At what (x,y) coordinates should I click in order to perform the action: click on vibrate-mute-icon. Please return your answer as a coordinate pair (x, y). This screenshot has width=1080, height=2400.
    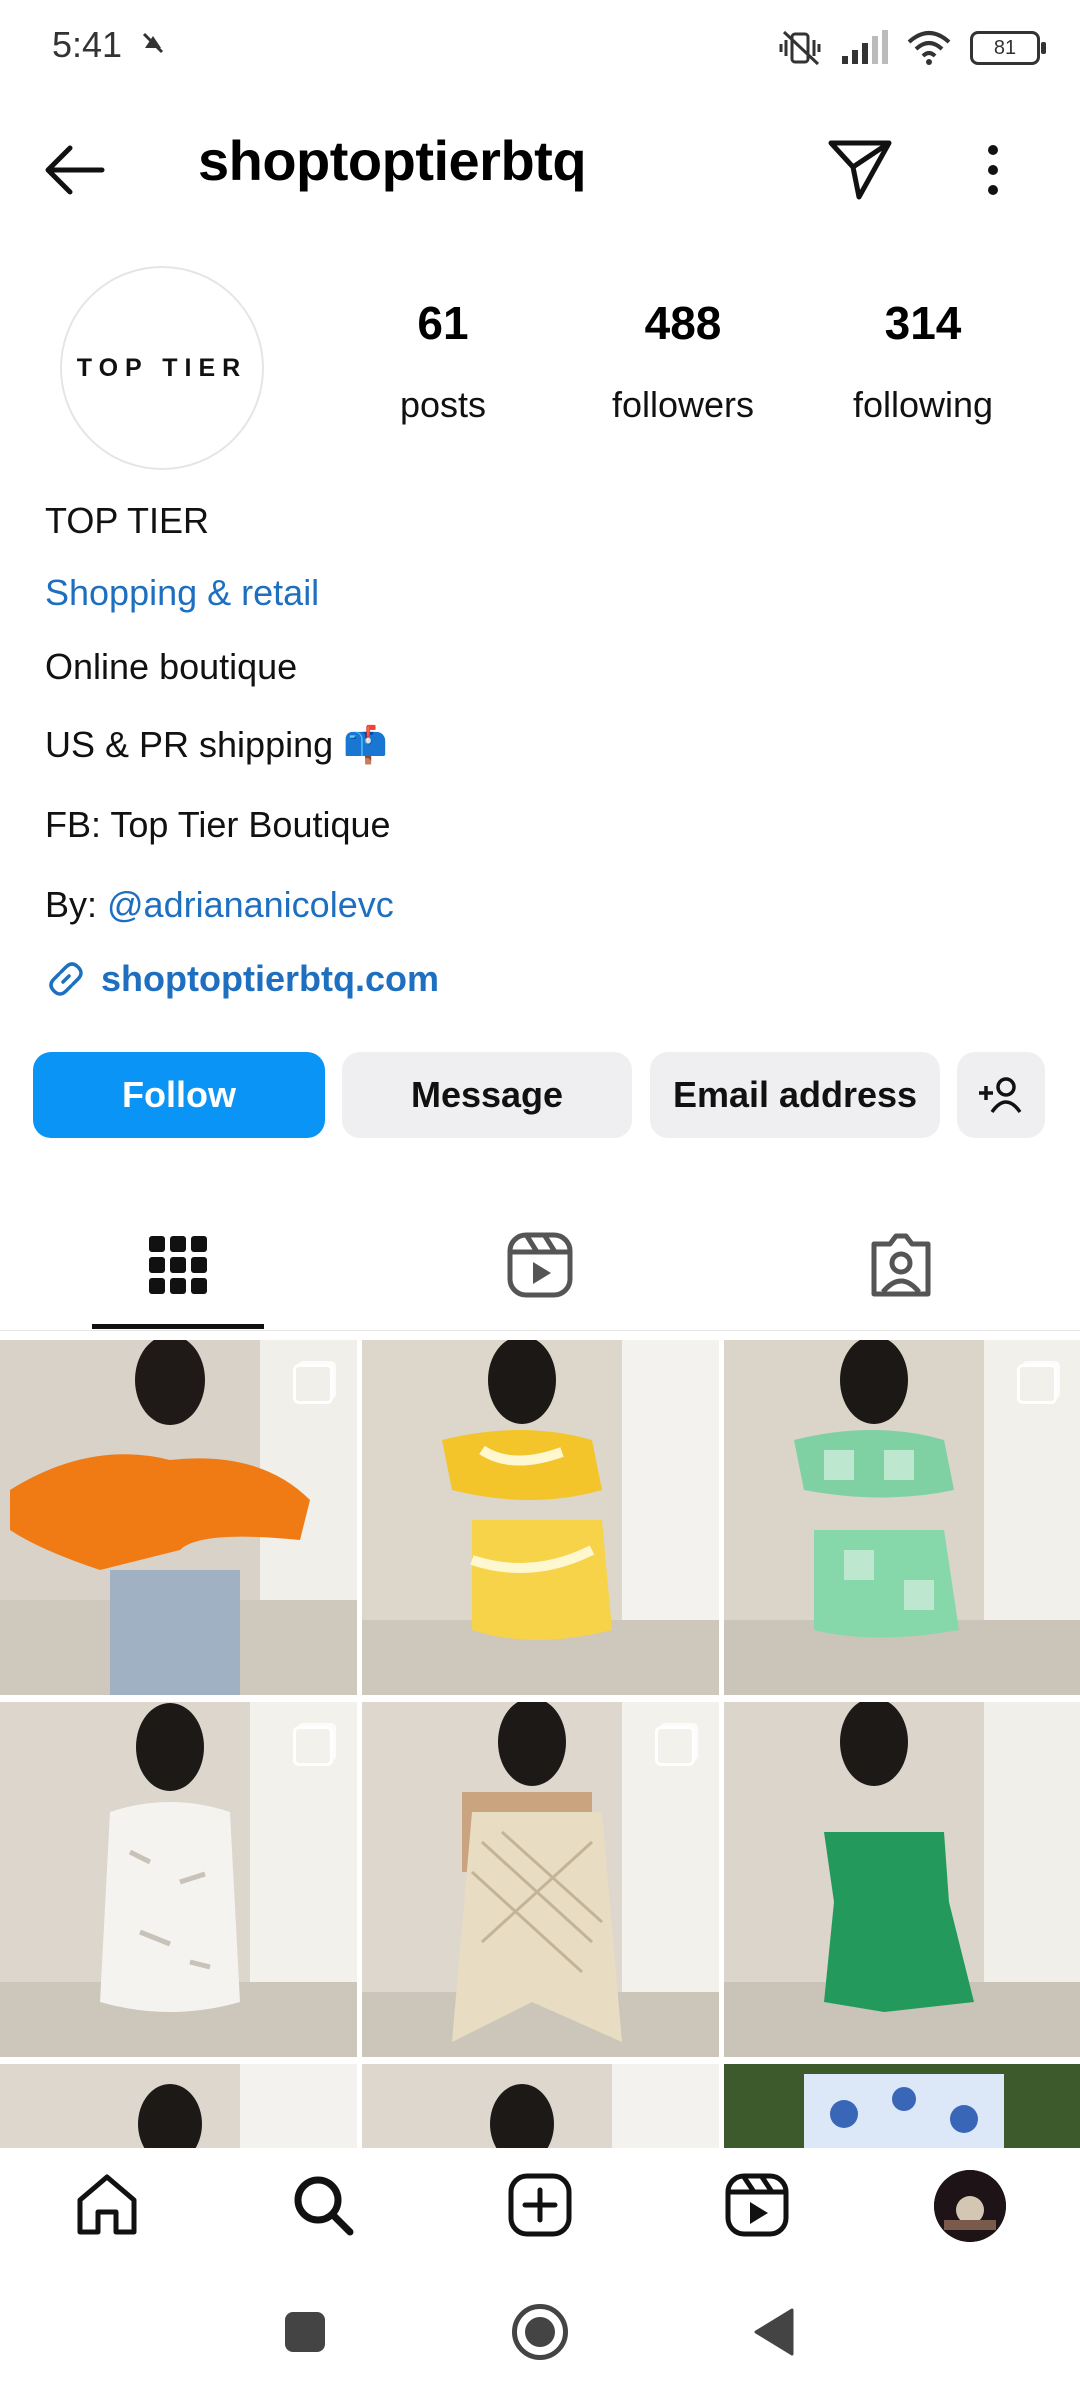
    Looking at the image, I should click on (800, 48).